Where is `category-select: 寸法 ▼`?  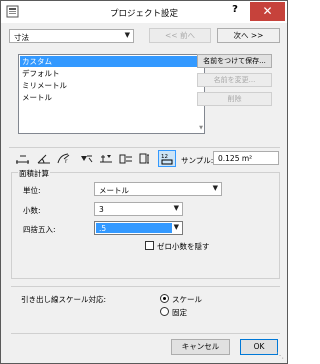
category-select: 寸法 ▼ is located at coordinates (71, 36).